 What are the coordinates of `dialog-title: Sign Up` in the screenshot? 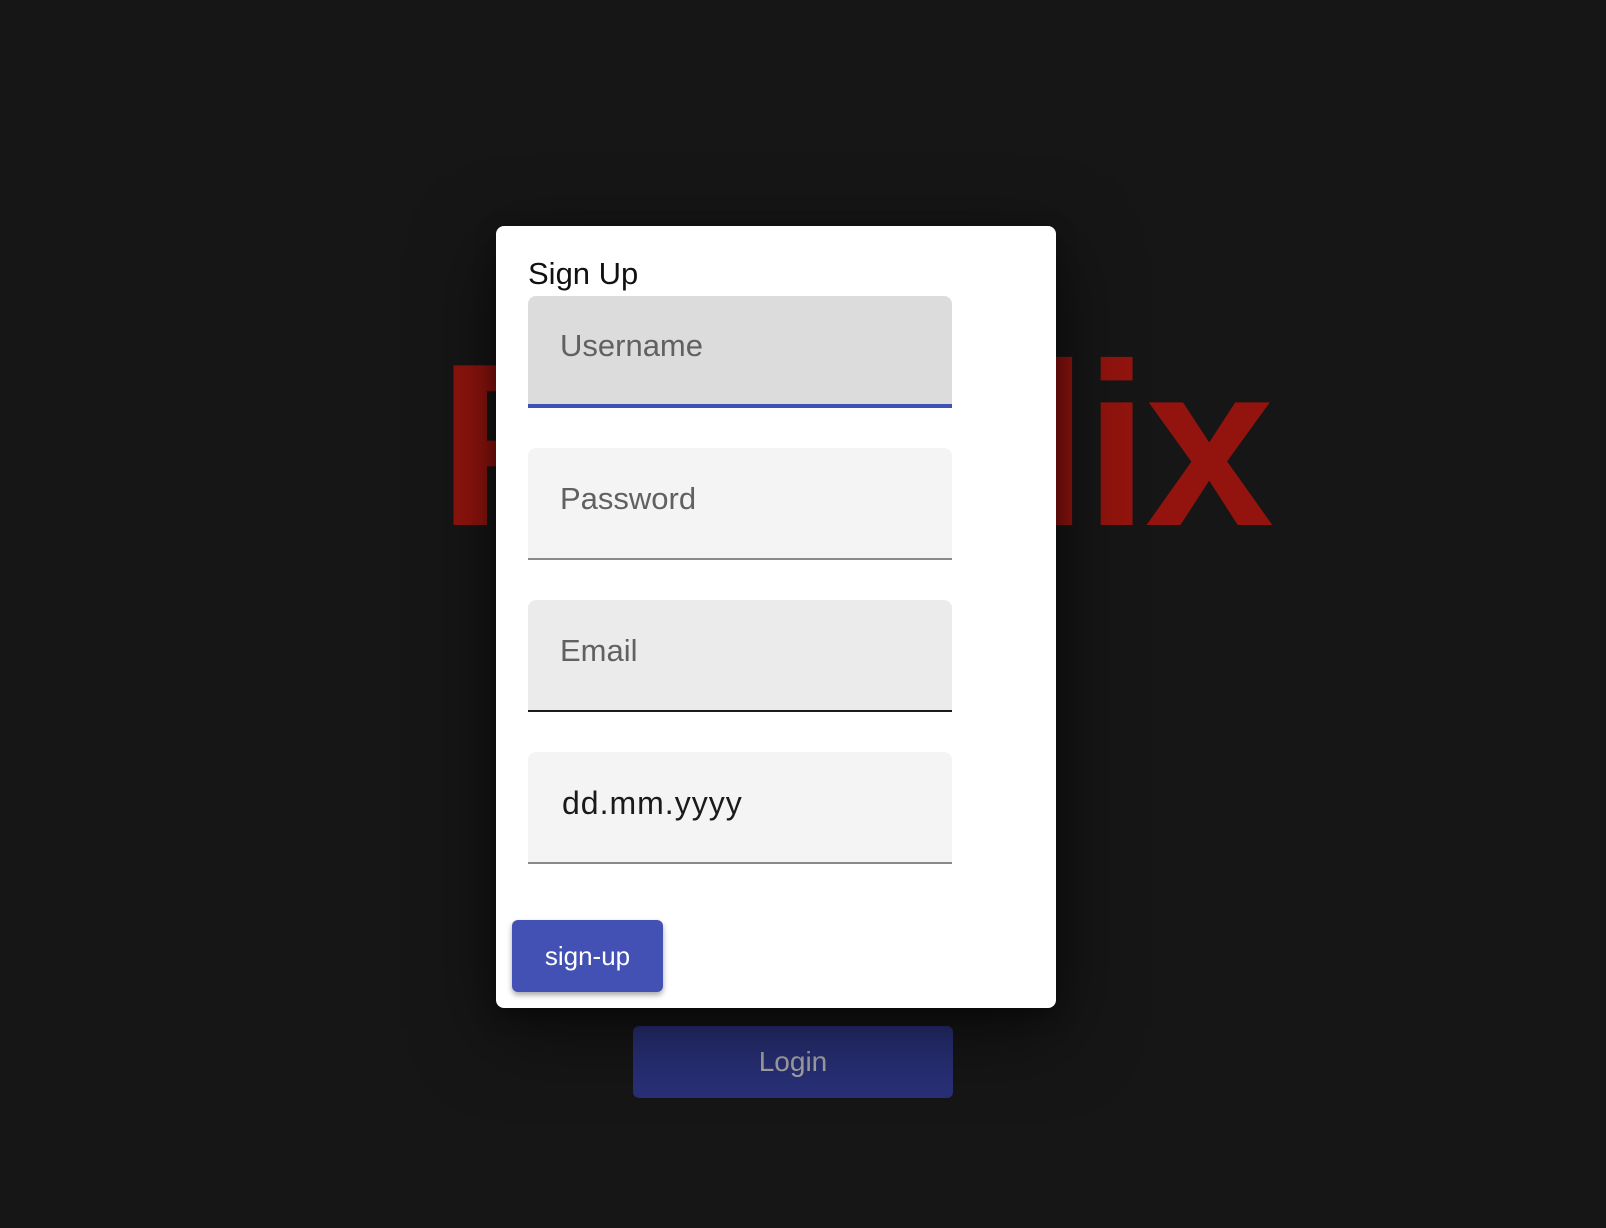 It's located at (583, 273).